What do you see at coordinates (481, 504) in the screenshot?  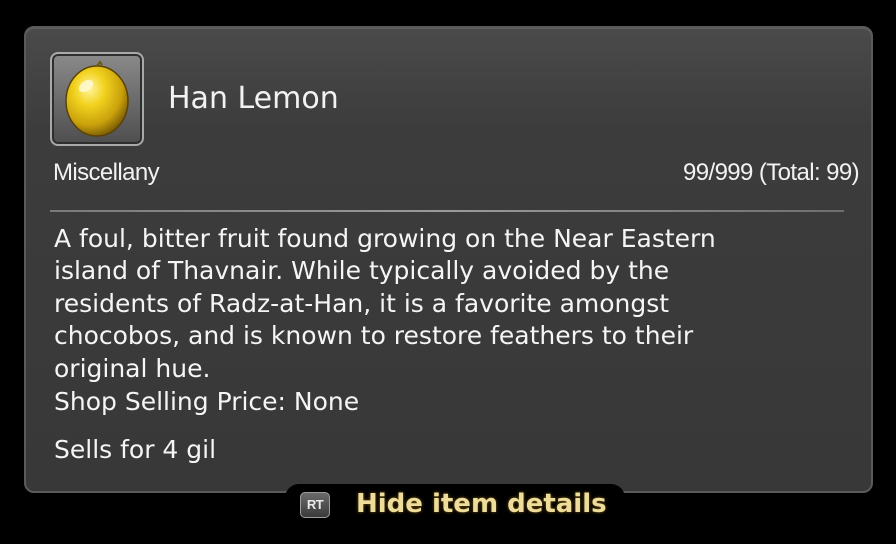 I see `hide-item-details-button: Hide item details` at bounding box center [481, 504].